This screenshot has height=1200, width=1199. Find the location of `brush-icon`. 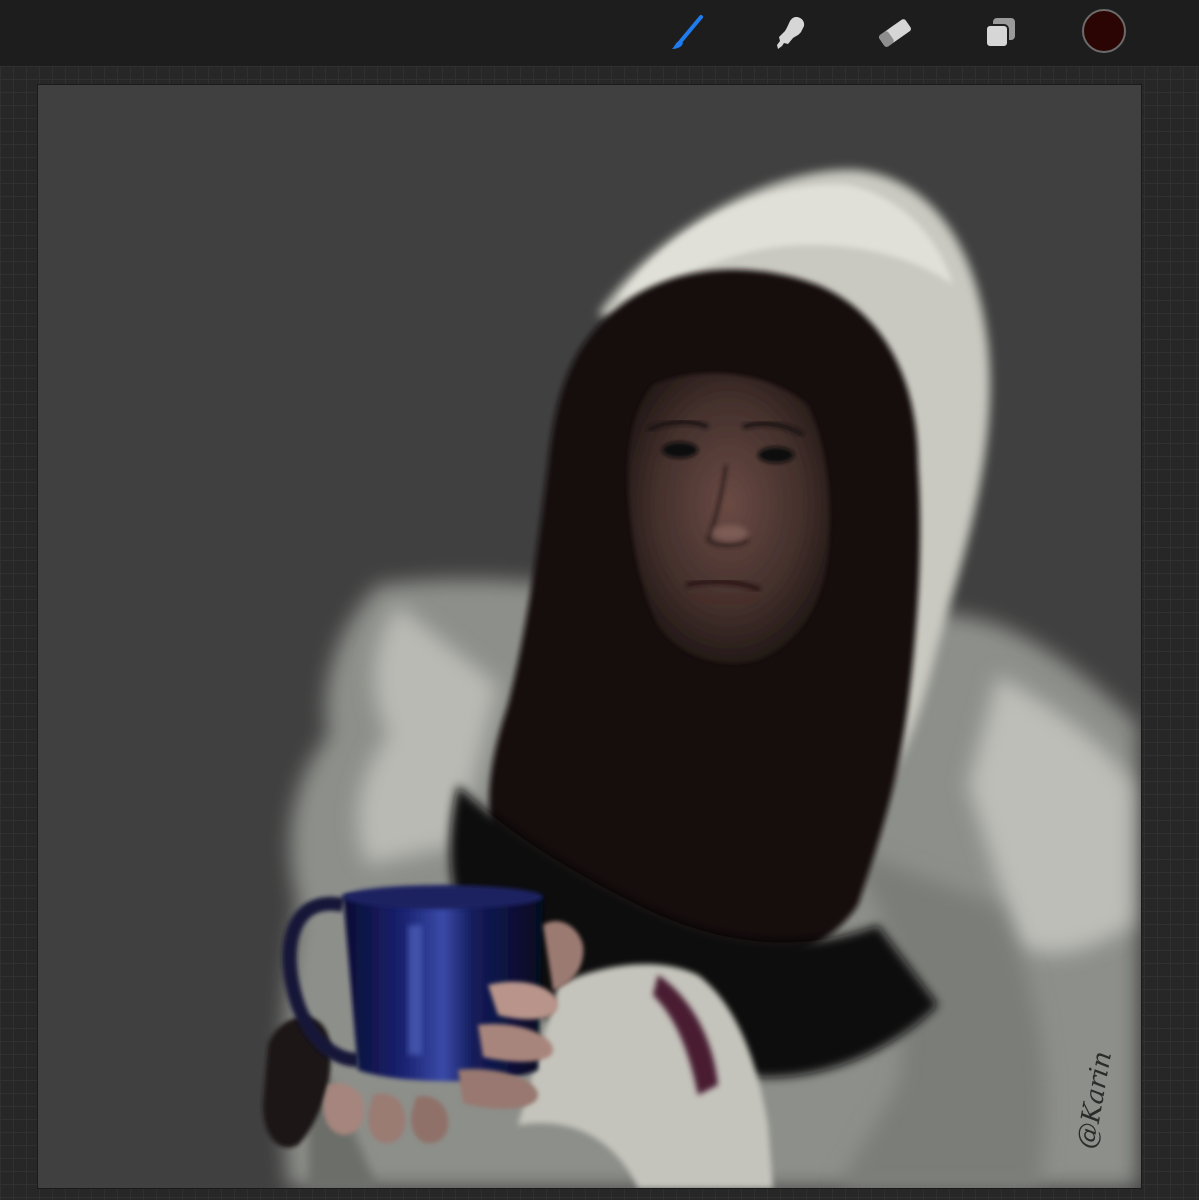

brush-icon is located at coordinates (687, 32).